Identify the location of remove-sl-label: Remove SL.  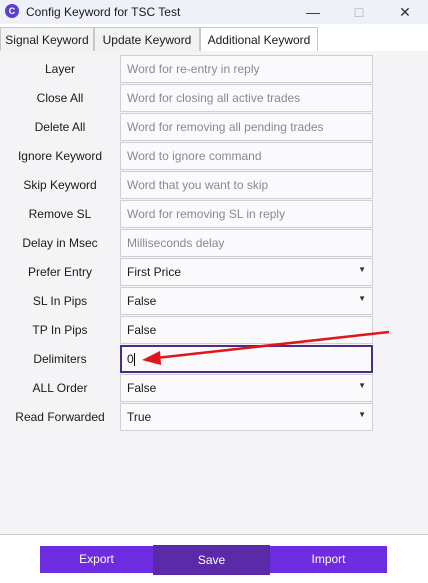
(60, 214).